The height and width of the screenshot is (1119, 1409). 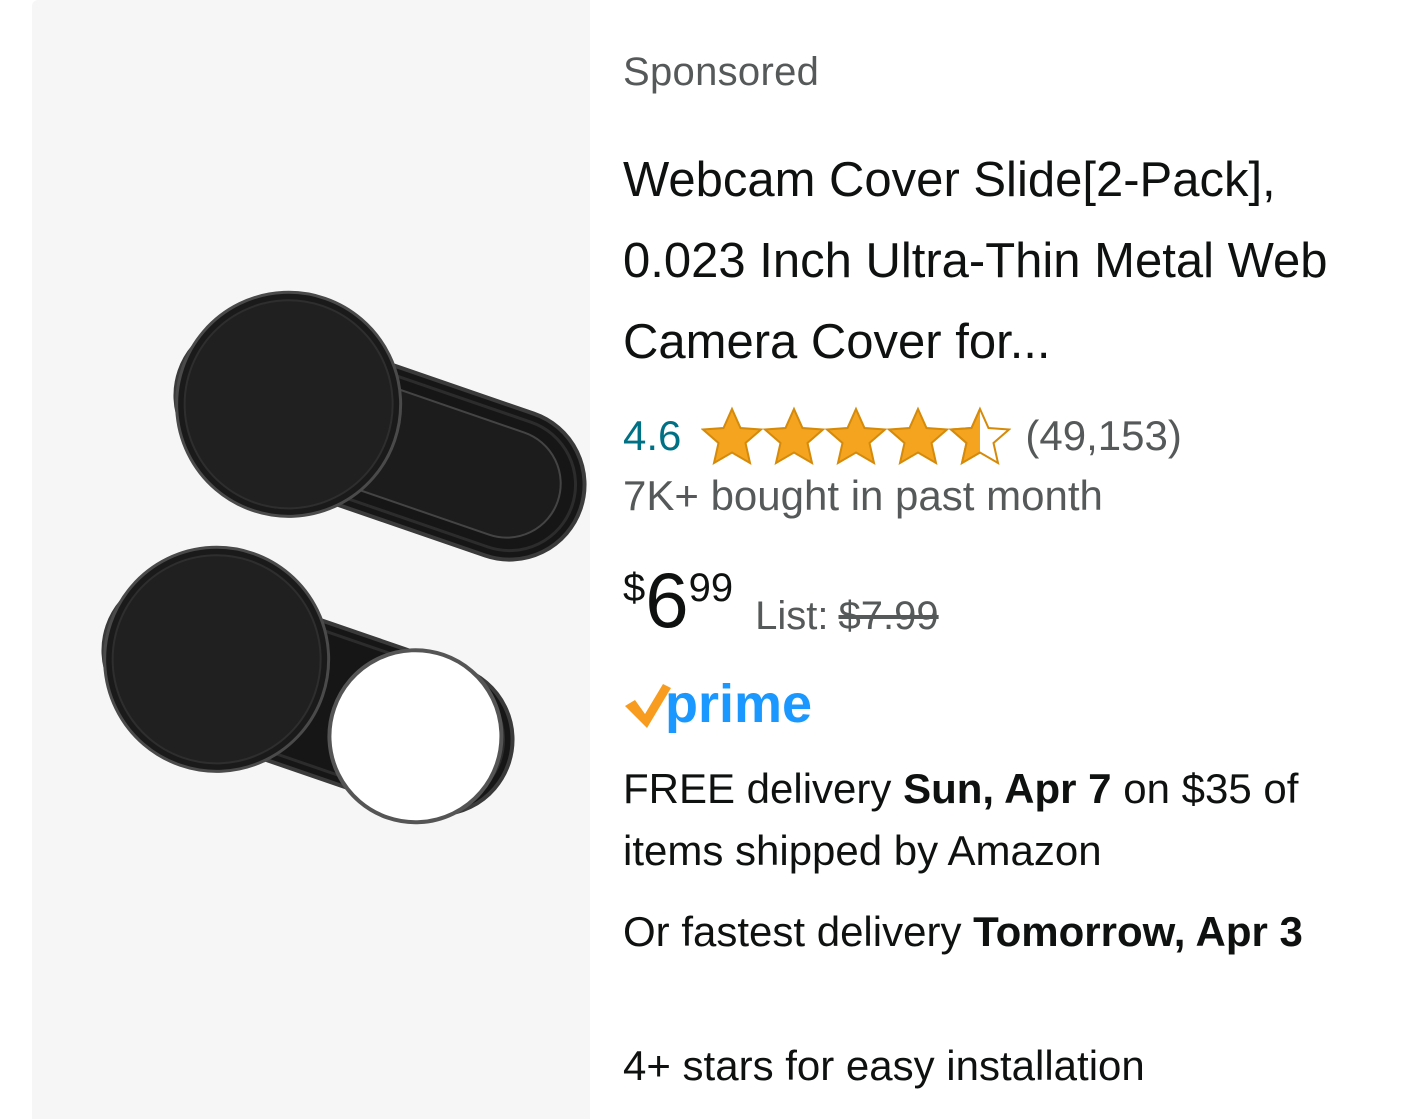 I want to click on installation-rating-text: 4+ stars for easy installation, so click(x=884, y=1065).